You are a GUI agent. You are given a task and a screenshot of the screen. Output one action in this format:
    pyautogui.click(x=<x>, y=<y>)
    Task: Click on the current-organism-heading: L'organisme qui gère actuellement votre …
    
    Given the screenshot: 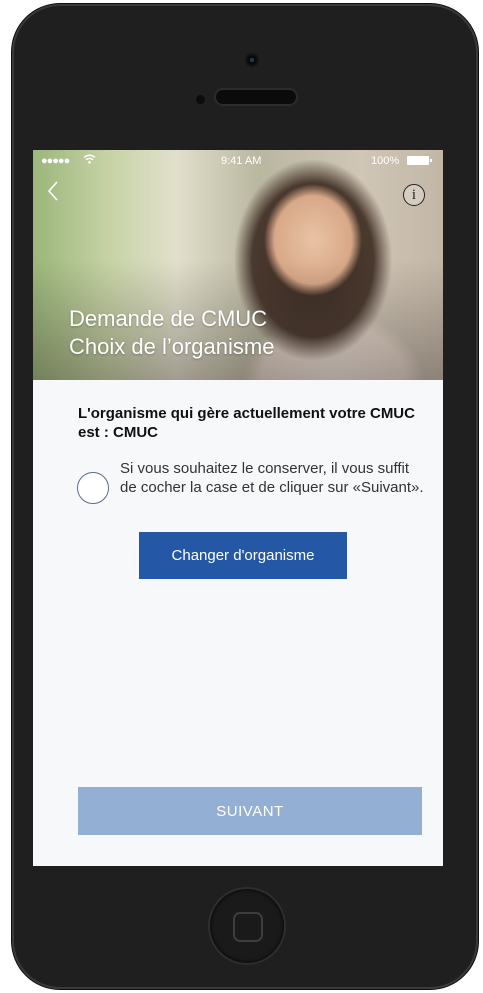 What is the action you would take?
    pyautogui.click(x=246, y=423)
    